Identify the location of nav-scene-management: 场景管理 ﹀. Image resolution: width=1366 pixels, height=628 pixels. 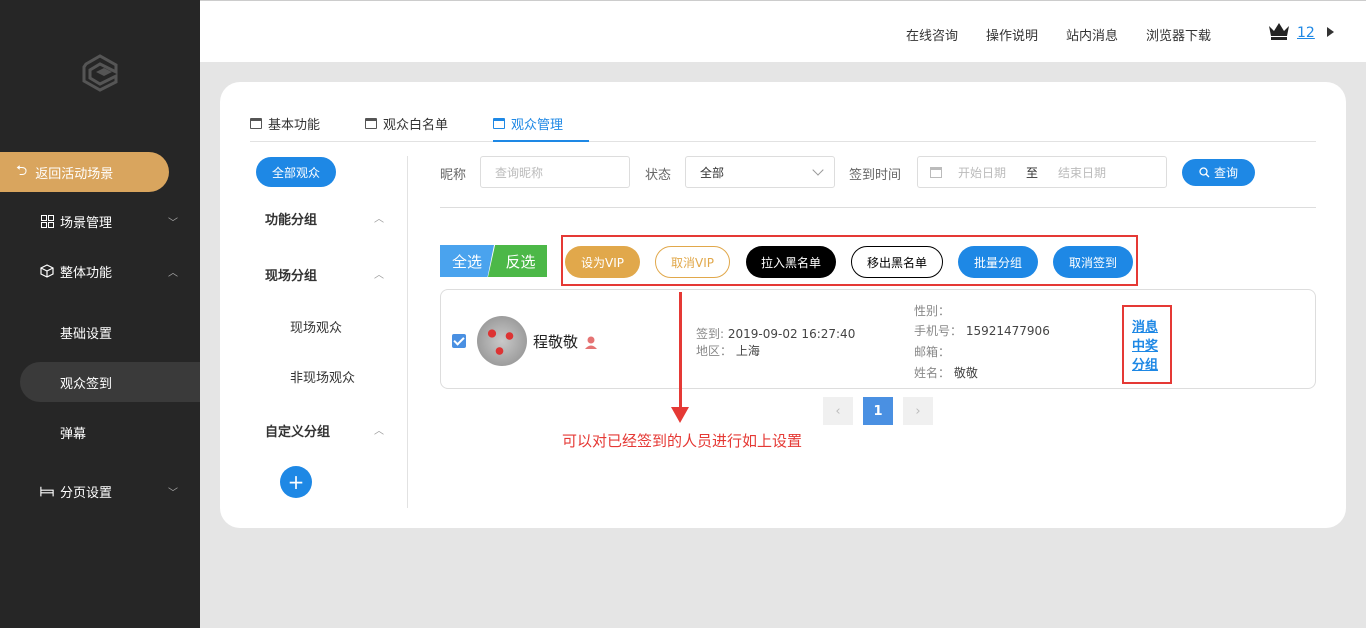
(100, 221).